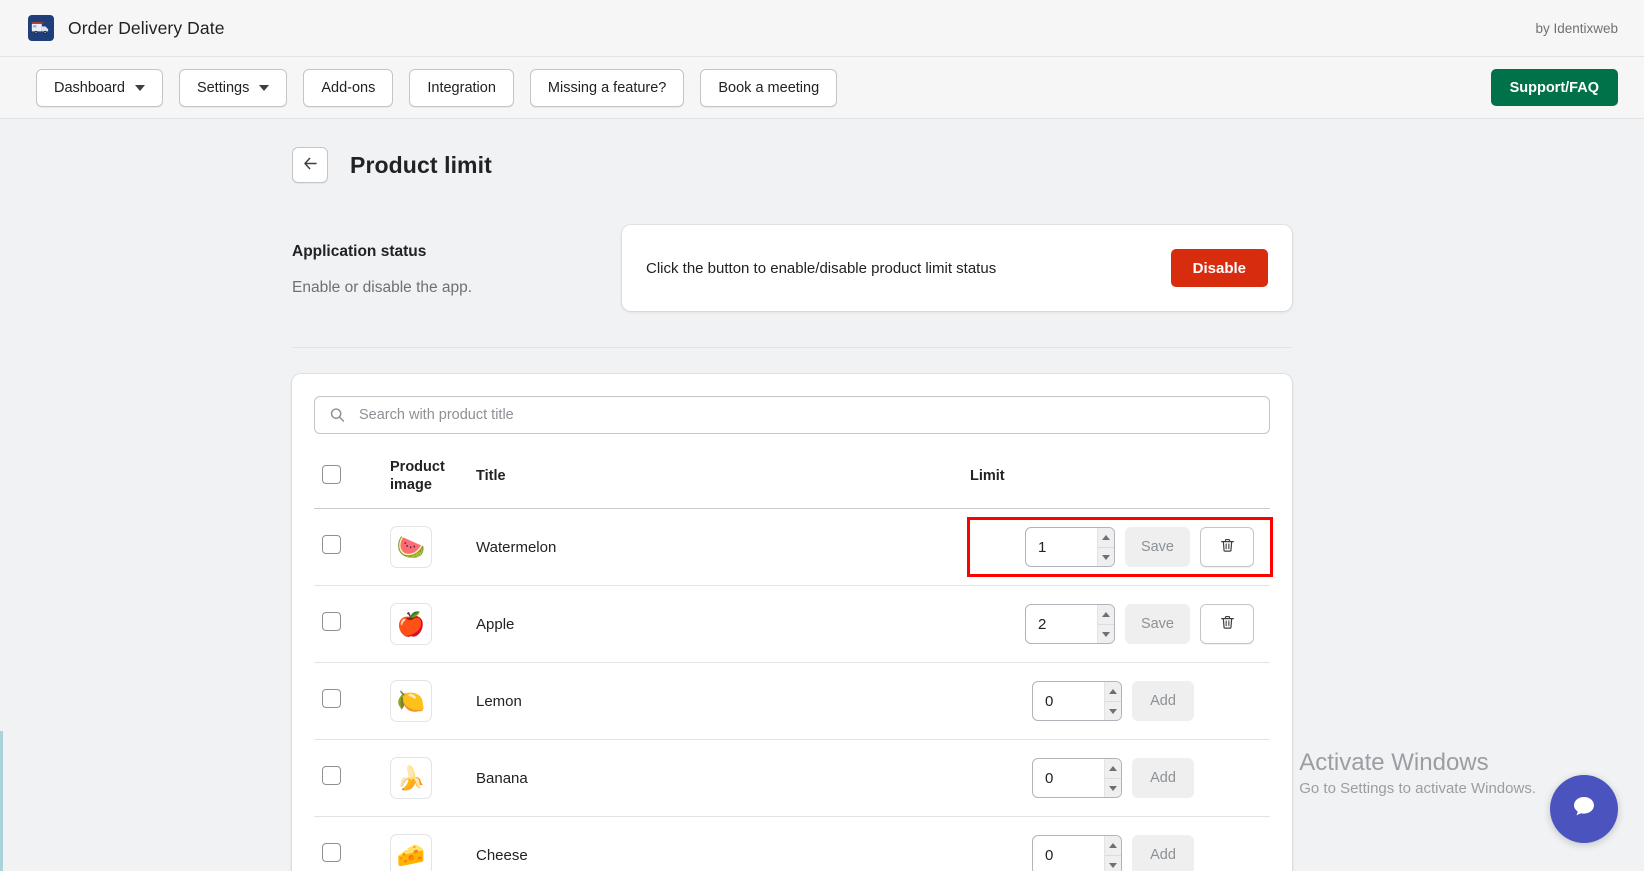 The width and height of the screenshot is (1644, 871). Describe the element at coordinates (421, 164) in the screenshot. I see `page-title: Product limit` at that location.